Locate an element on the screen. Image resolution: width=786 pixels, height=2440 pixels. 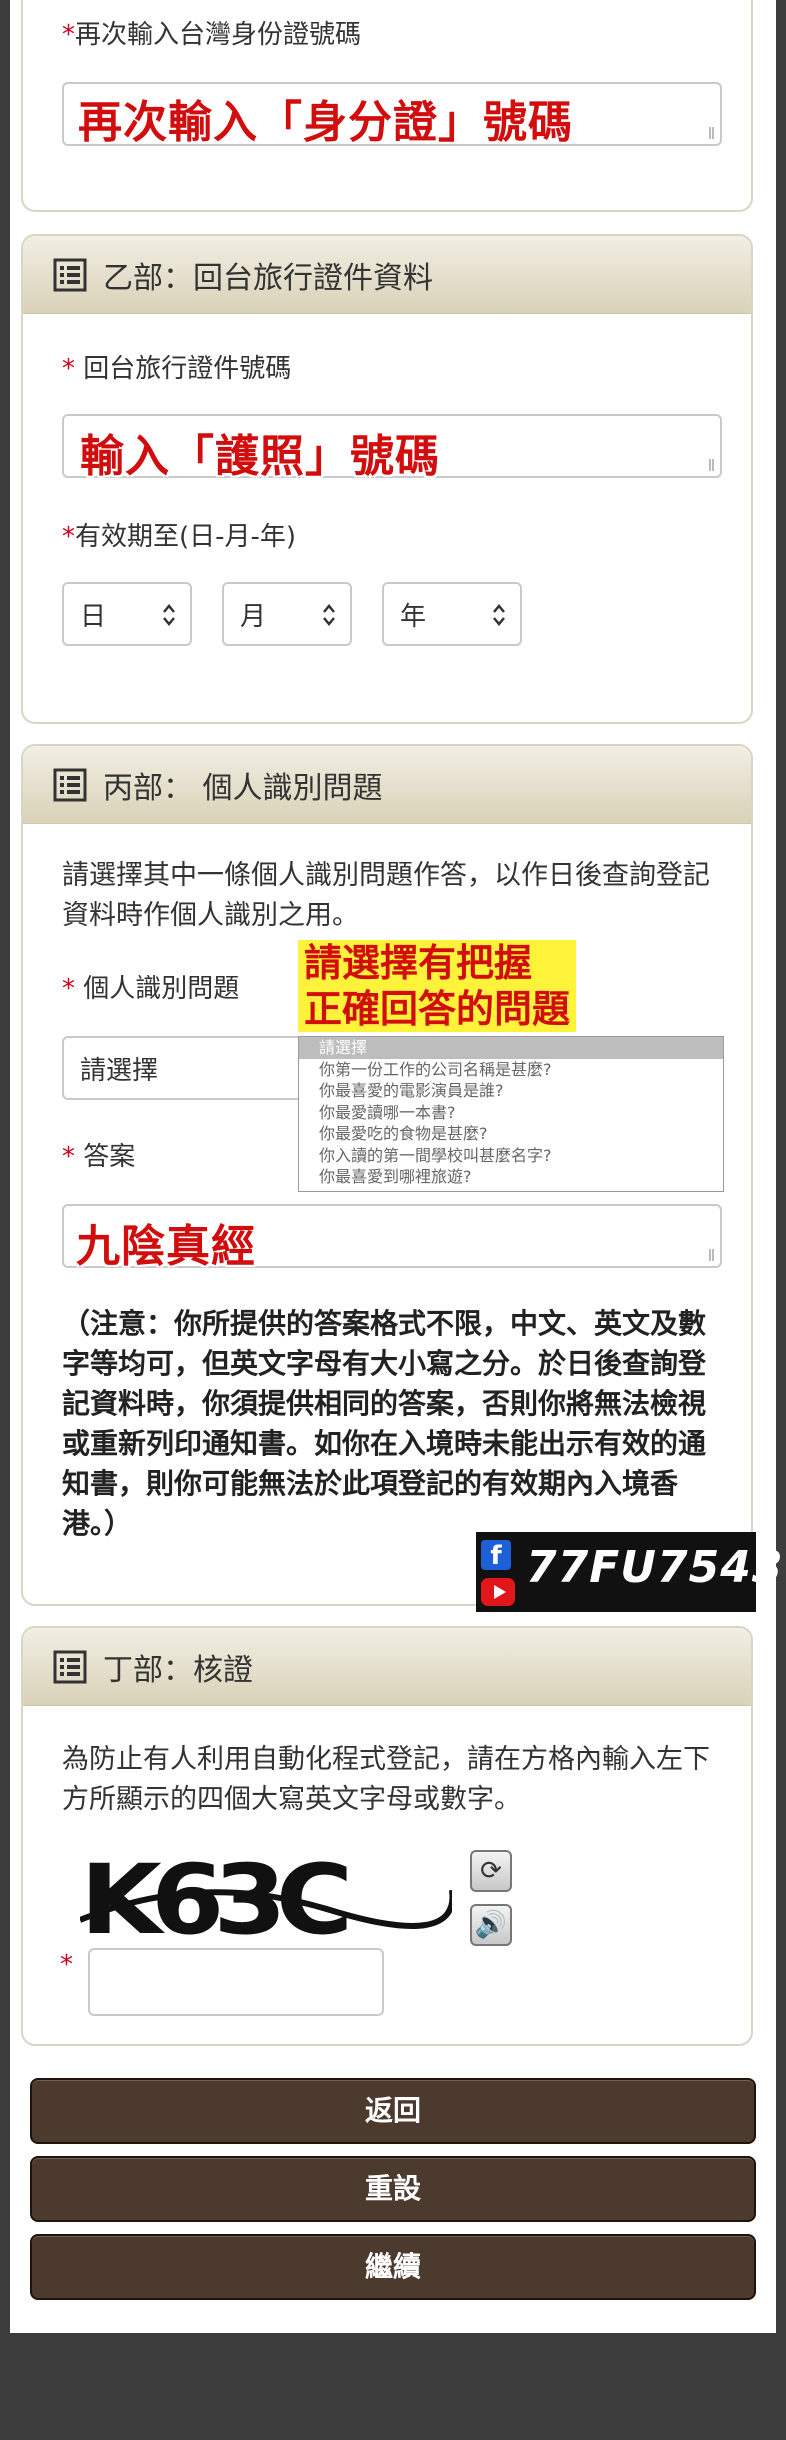
expiry-label: 有效期至(日-月-年) is located at coordinates (186, 537).